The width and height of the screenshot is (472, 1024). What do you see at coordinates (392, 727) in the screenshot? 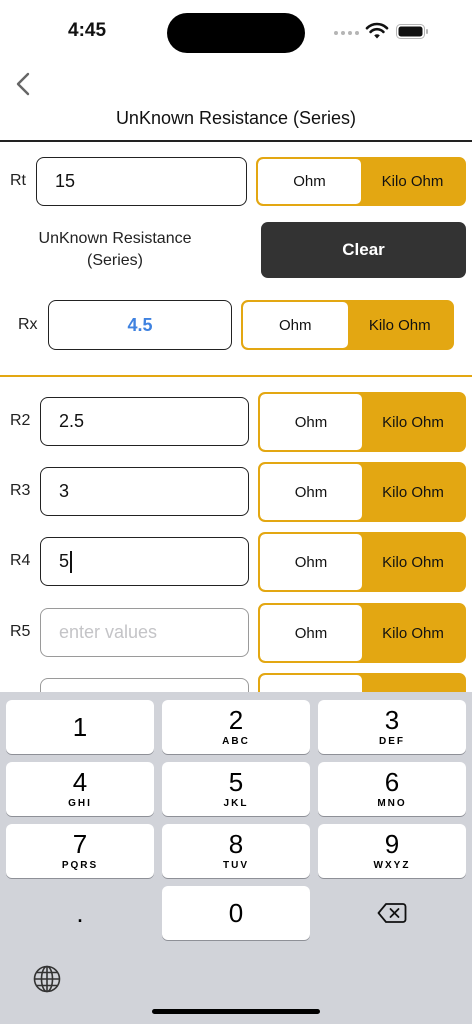
I see `key-3: 3 DEF` at bounding box center [392, 727].